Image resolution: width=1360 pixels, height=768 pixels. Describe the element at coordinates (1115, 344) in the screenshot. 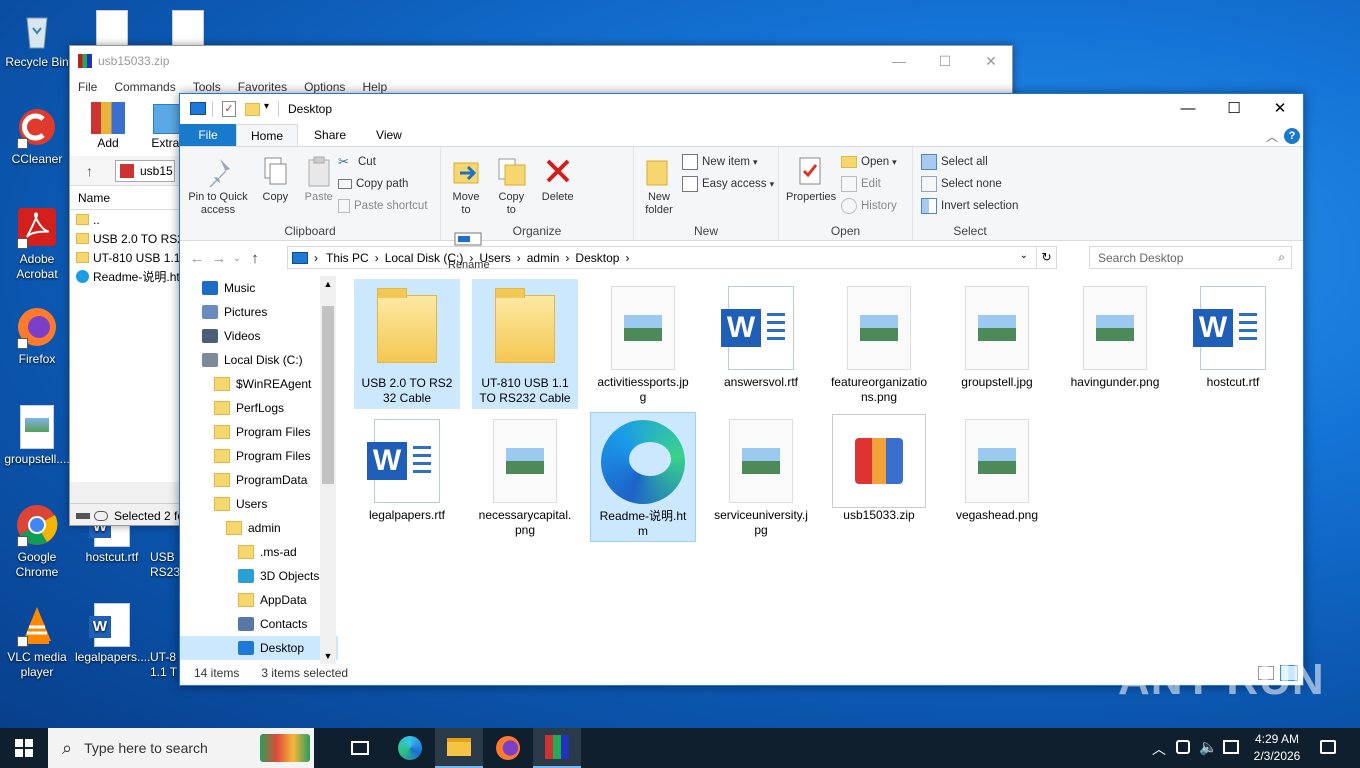

I see `file-item: havingunder.png` at that location.